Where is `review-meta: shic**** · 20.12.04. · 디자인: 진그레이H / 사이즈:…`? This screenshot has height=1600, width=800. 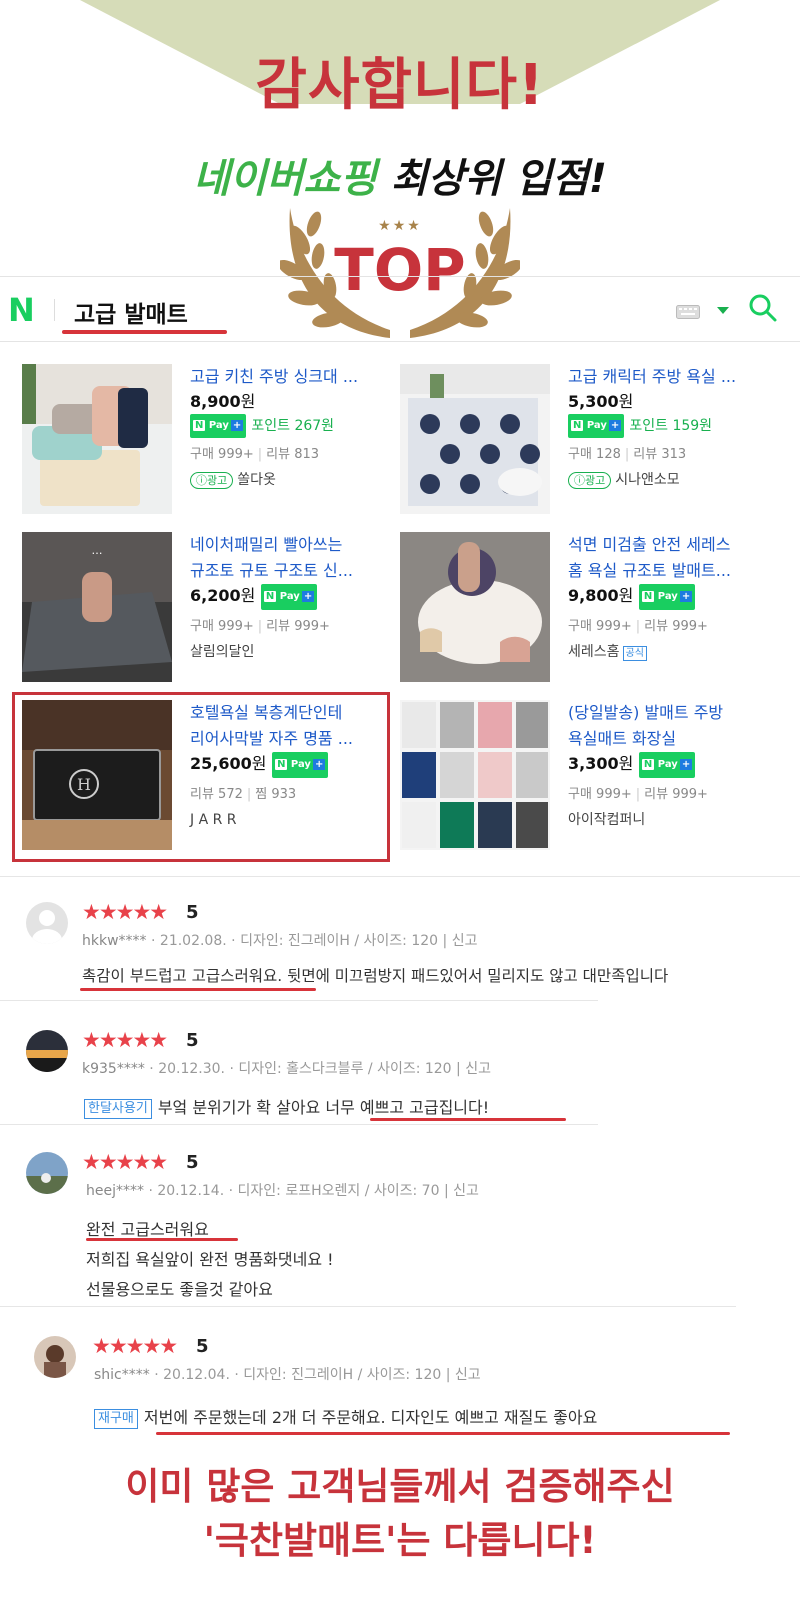
review-meta: shic**** · 20.12.04. · 디자인: 진그레이H / 사이즈:… is located at coordinates (287, 1375).